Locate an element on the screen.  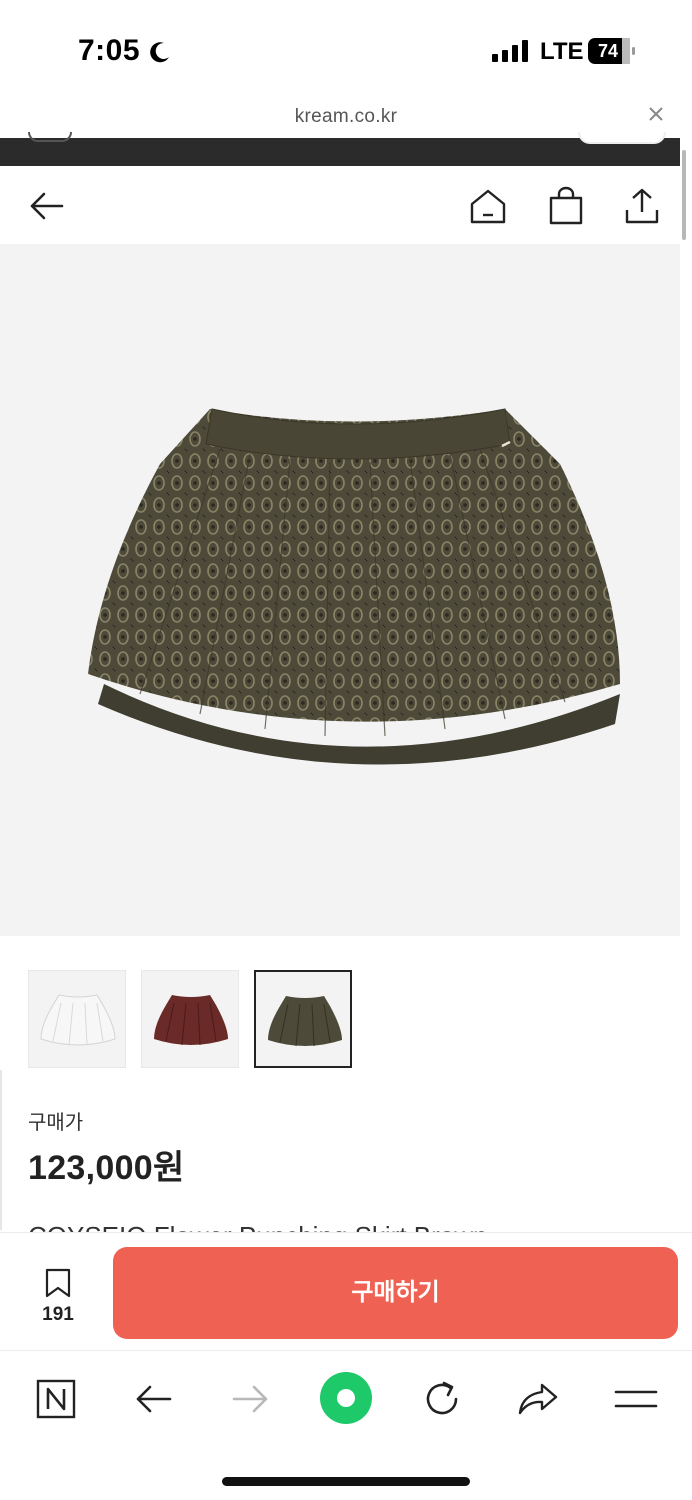
scrollbar is located at coordinates (684, 195).